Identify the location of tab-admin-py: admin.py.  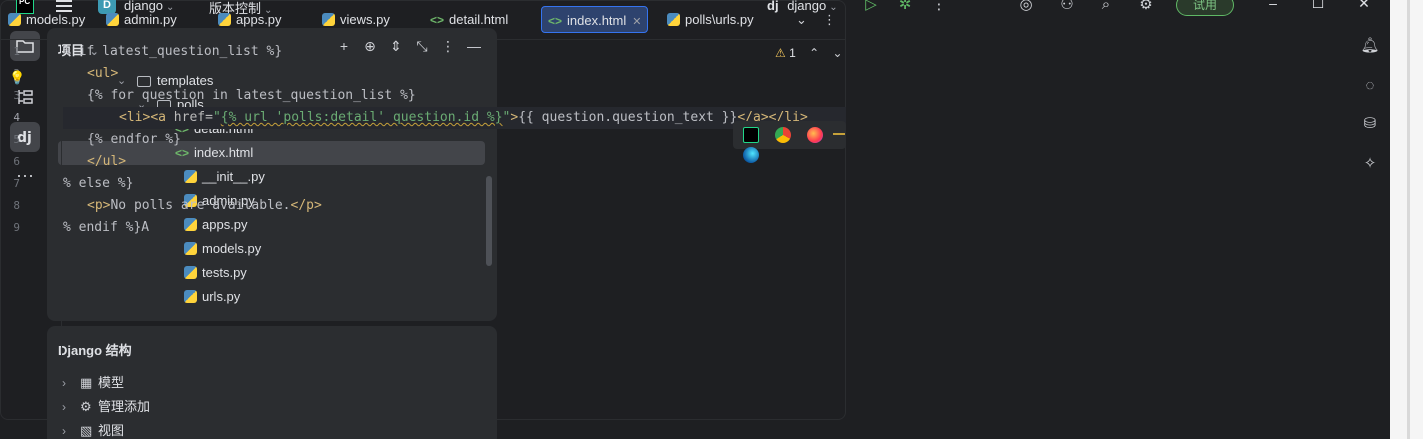
(141, 19).